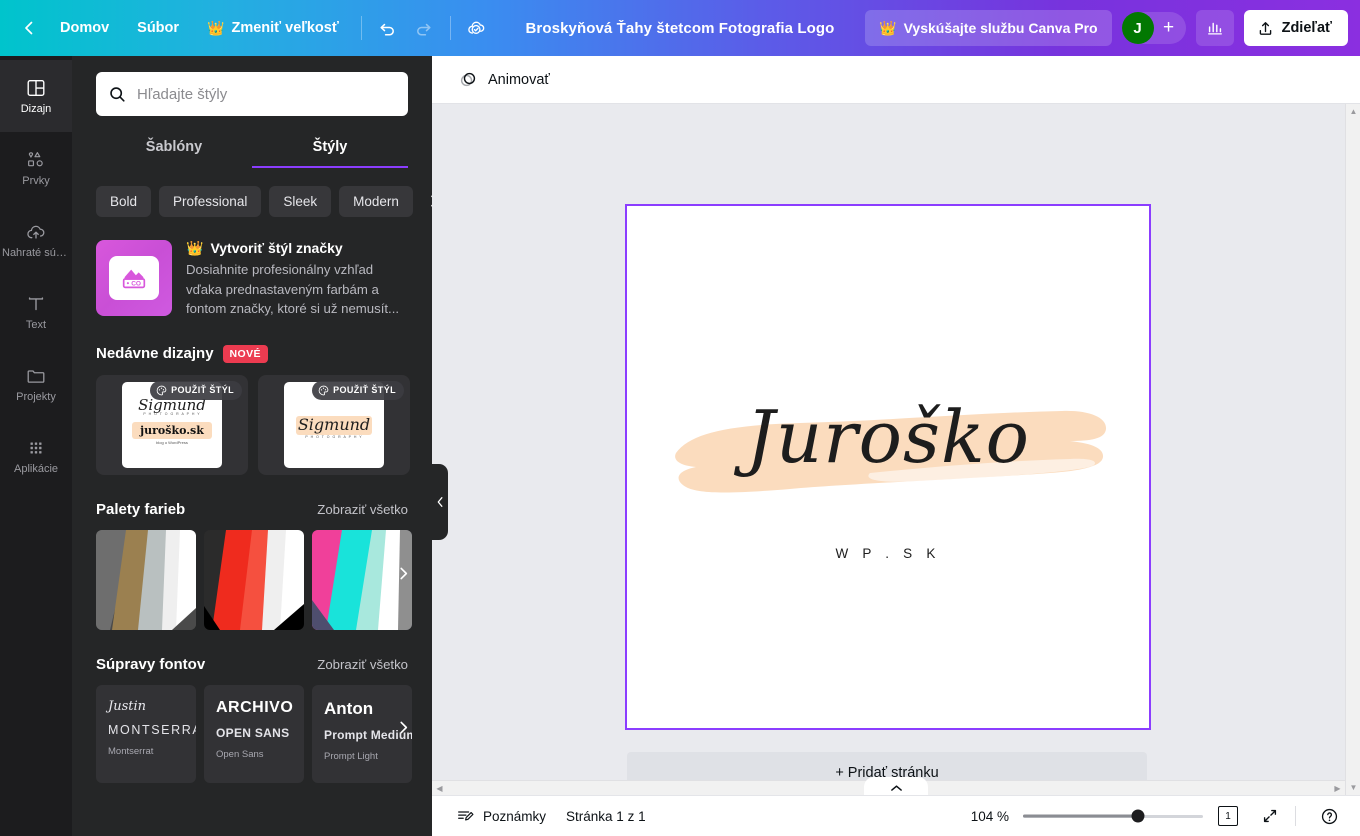  I want to click on font-sets-next-button, so click(403, 728).